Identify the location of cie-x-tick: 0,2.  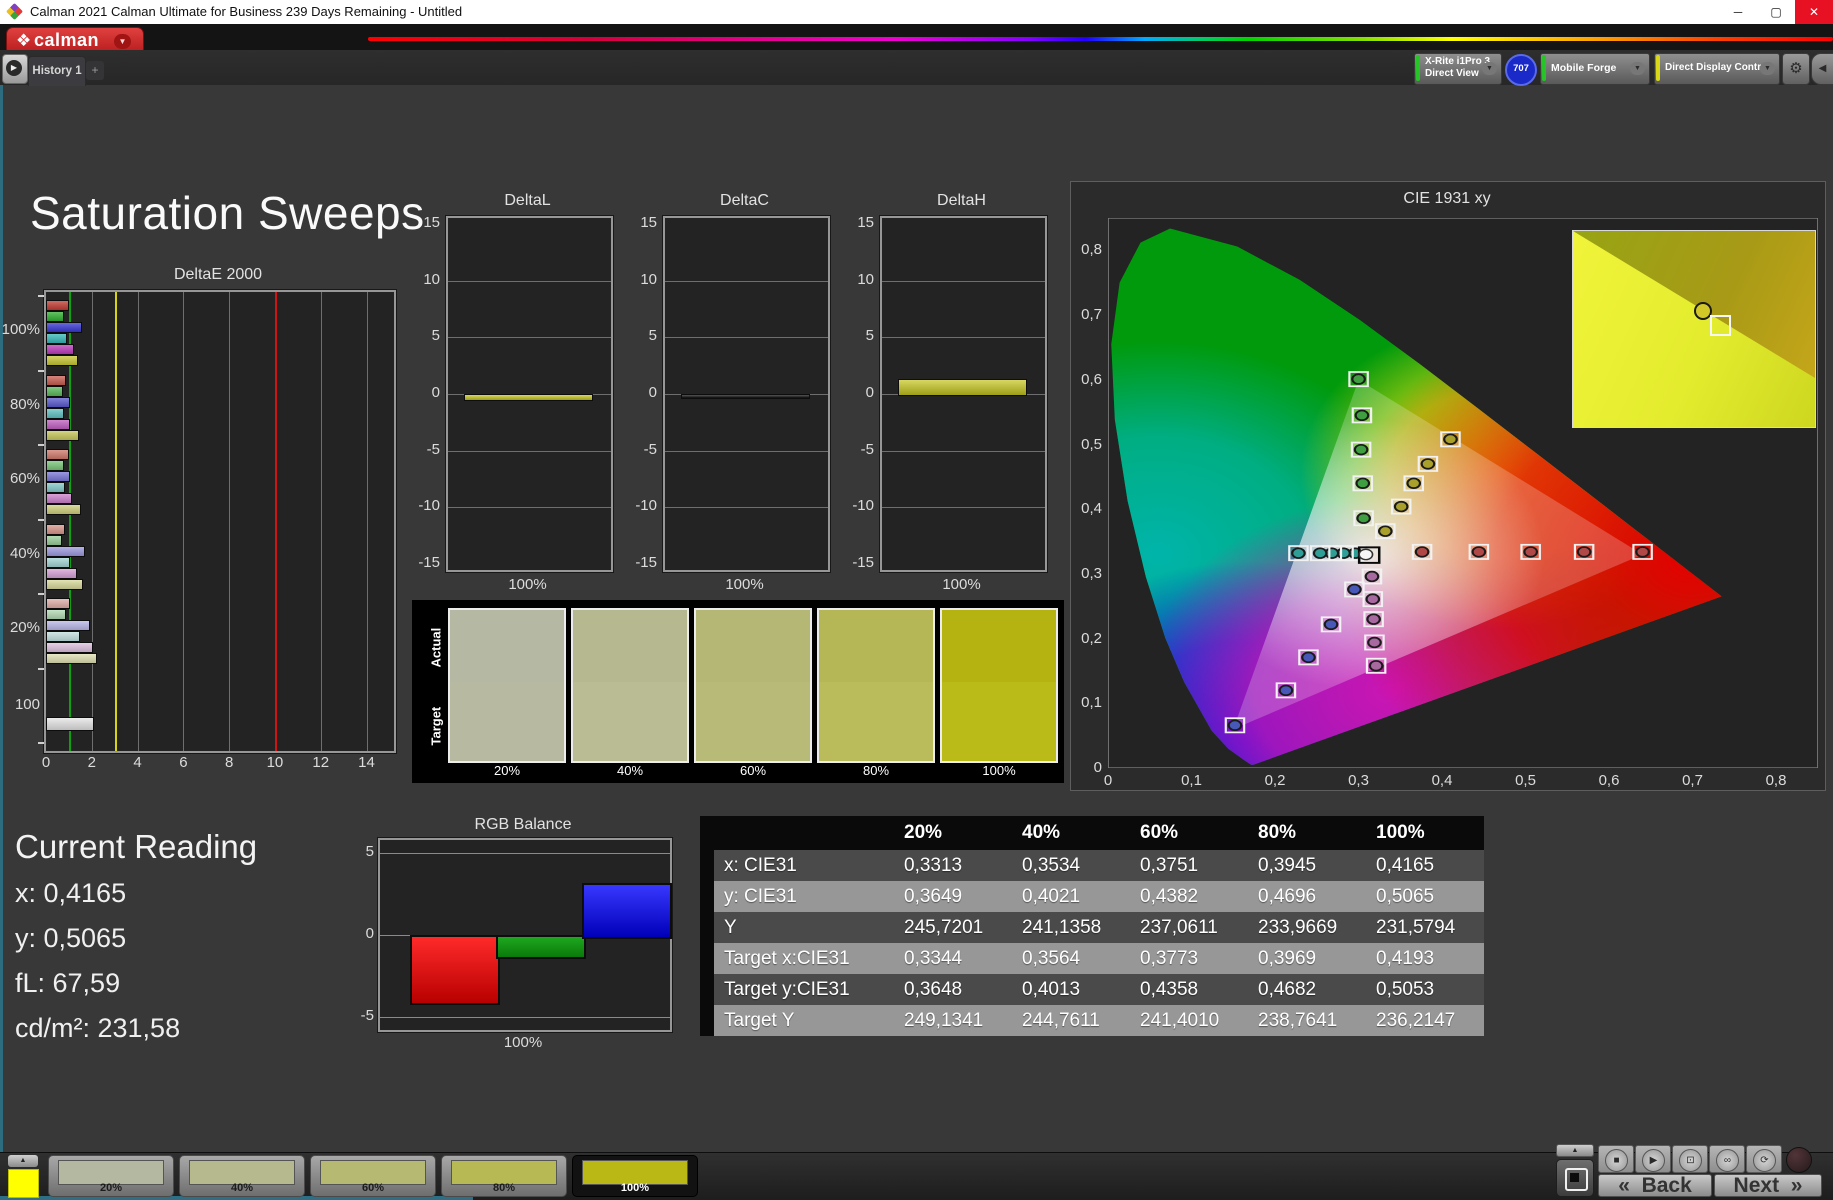
(1275, 780).